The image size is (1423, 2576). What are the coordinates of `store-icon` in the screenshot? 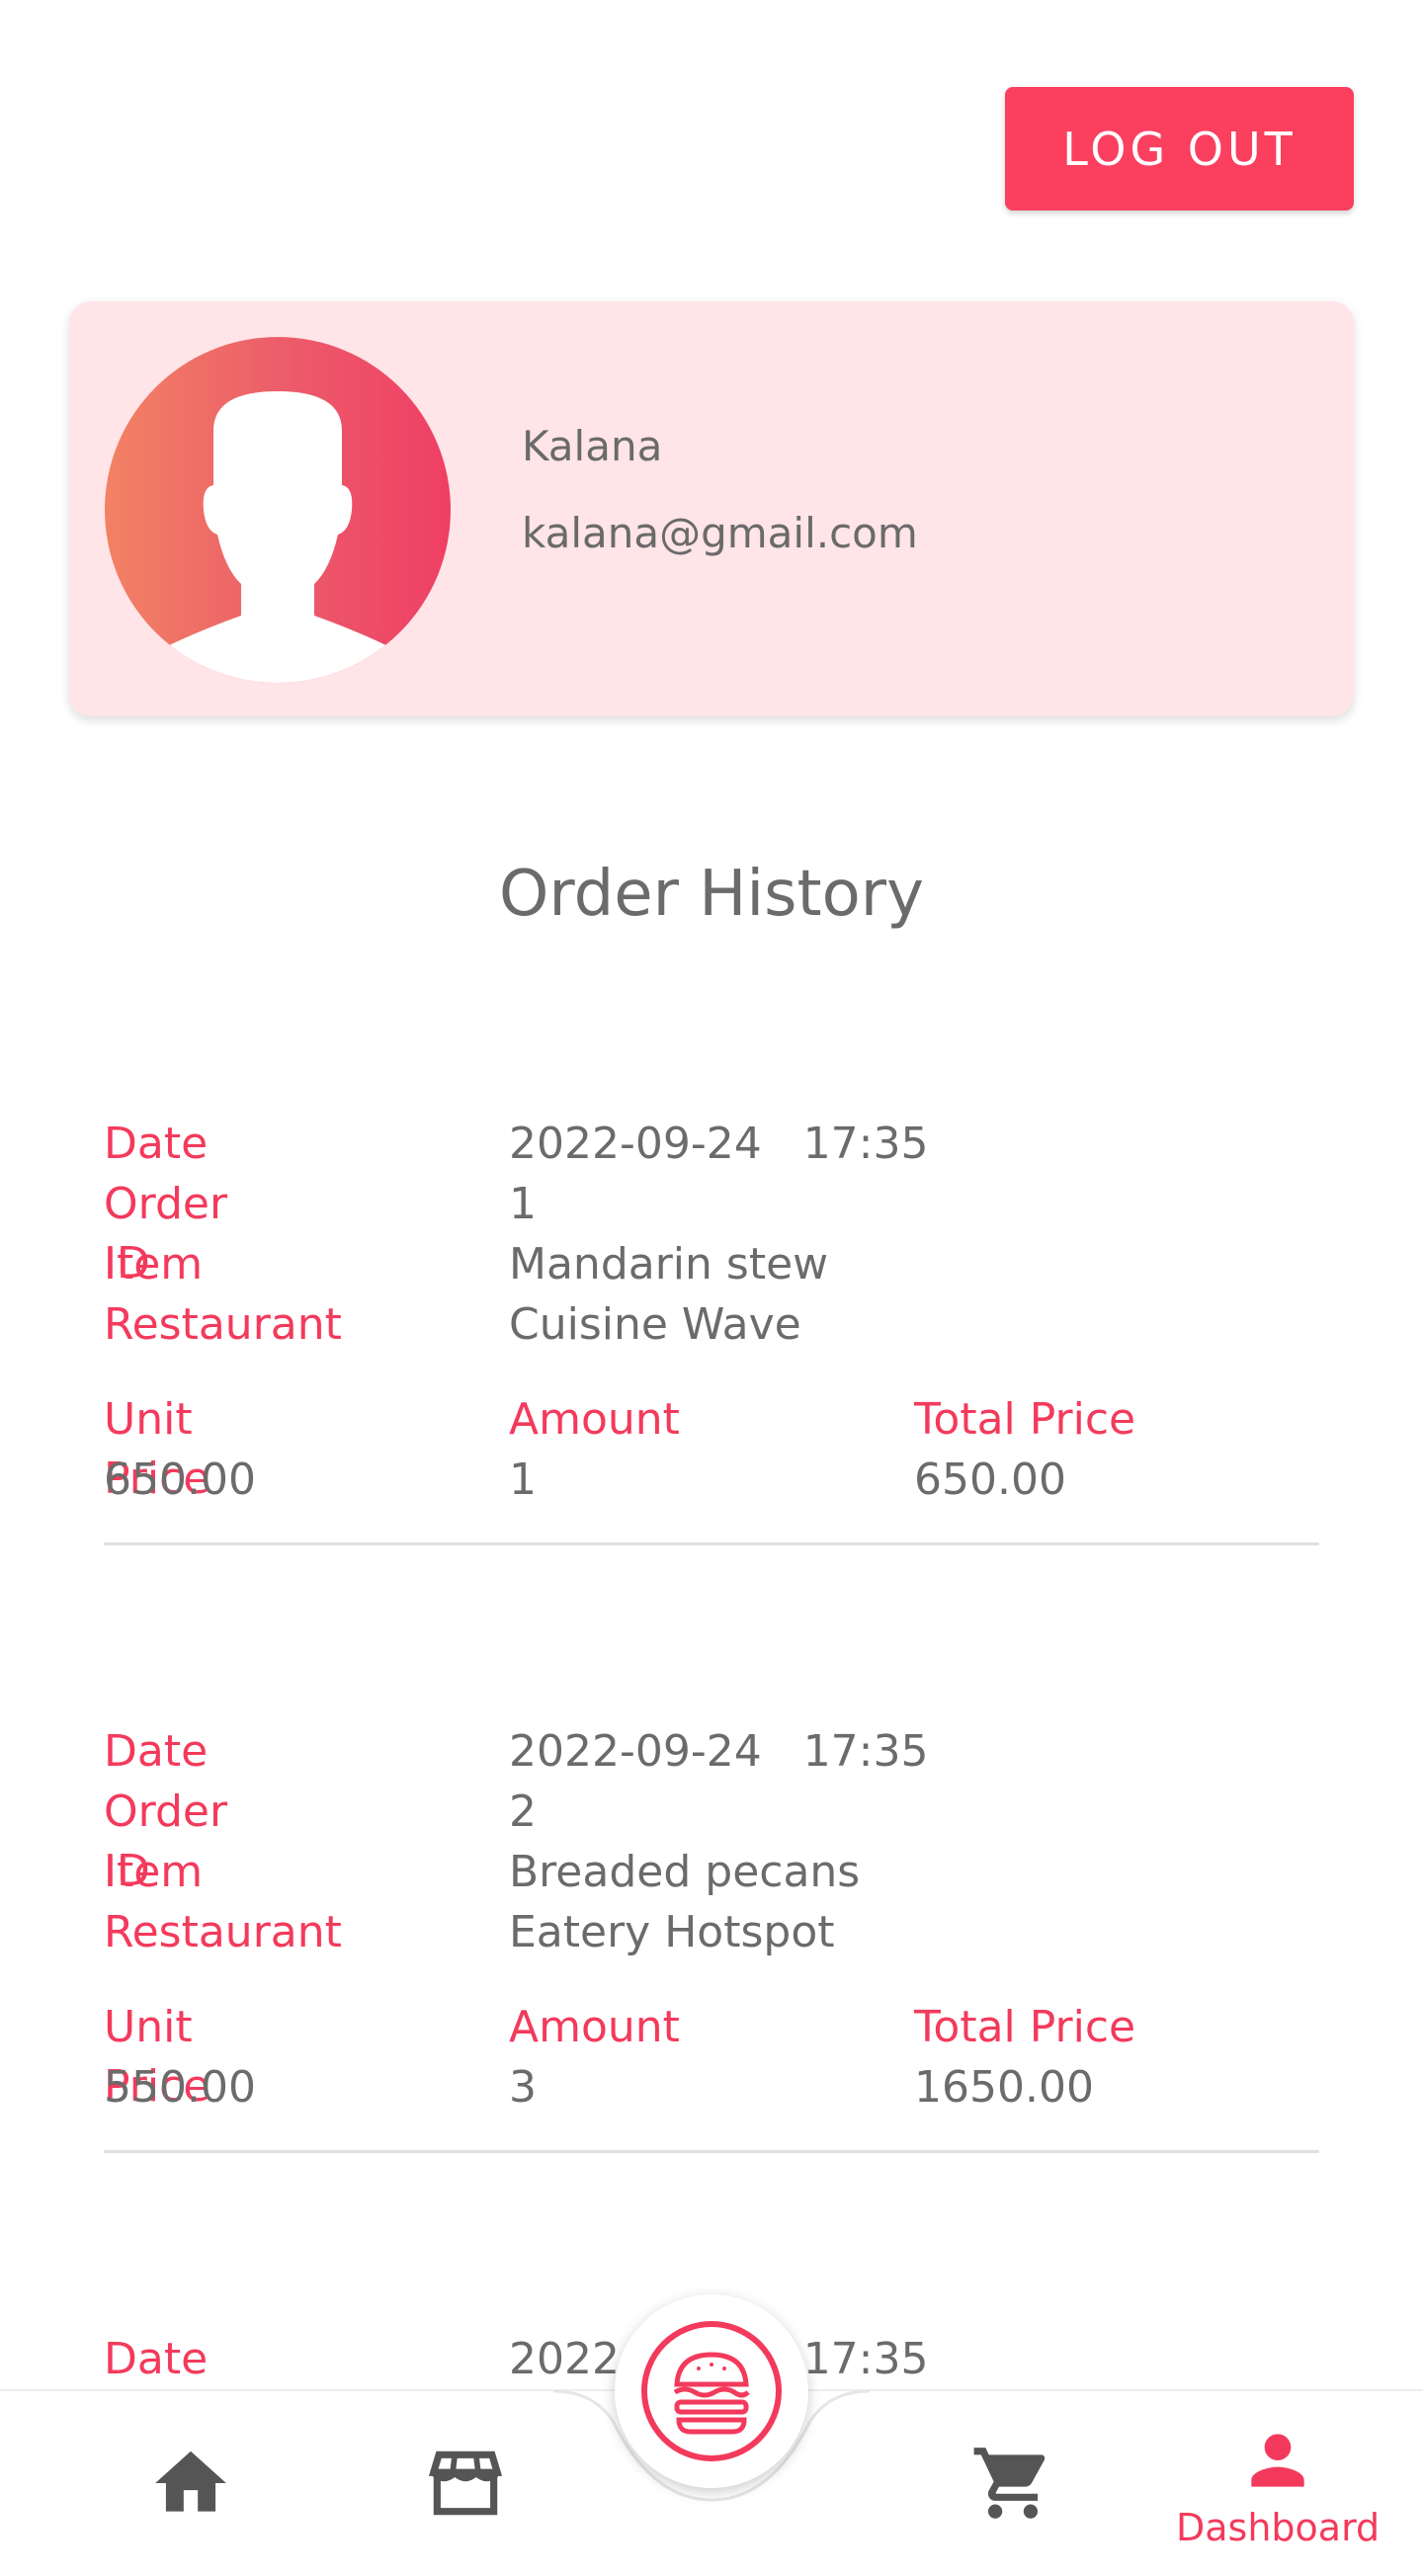 It's located at (465, 2483).